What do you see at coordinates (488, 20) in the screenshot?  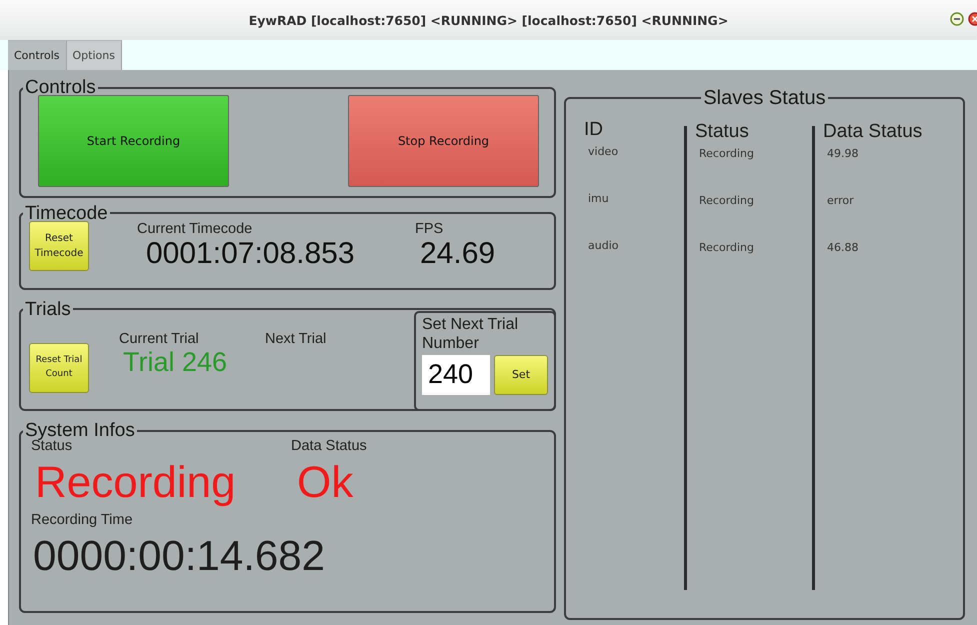 I see `window-title: EywRAD [localhost:7650] <RUNNING> [localhost:7650] <RUNNING>` at bounding box center [488, 20].